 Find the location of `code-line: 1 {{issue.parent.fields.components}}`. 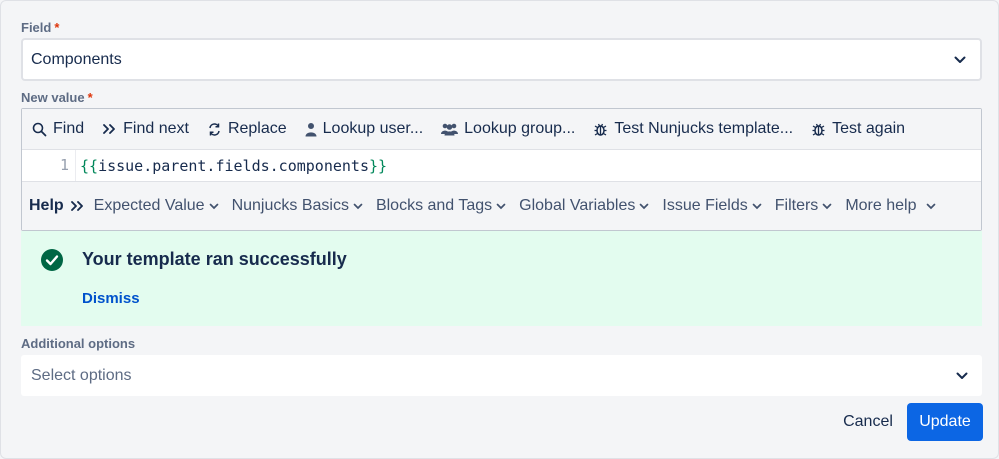

code-line: 1 {{issue.parent.fields.components}} is located at coordinates (501, 165).